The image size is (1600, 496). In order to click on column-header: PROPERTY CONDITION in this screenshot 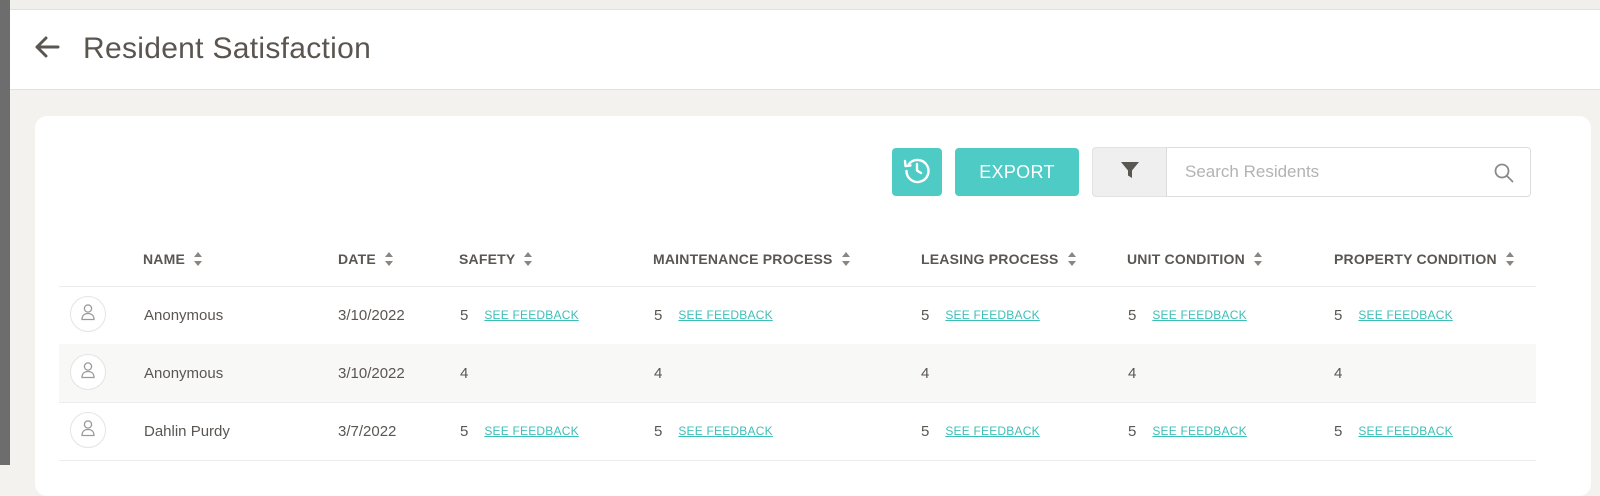, I will do `click(1424, 259)`.